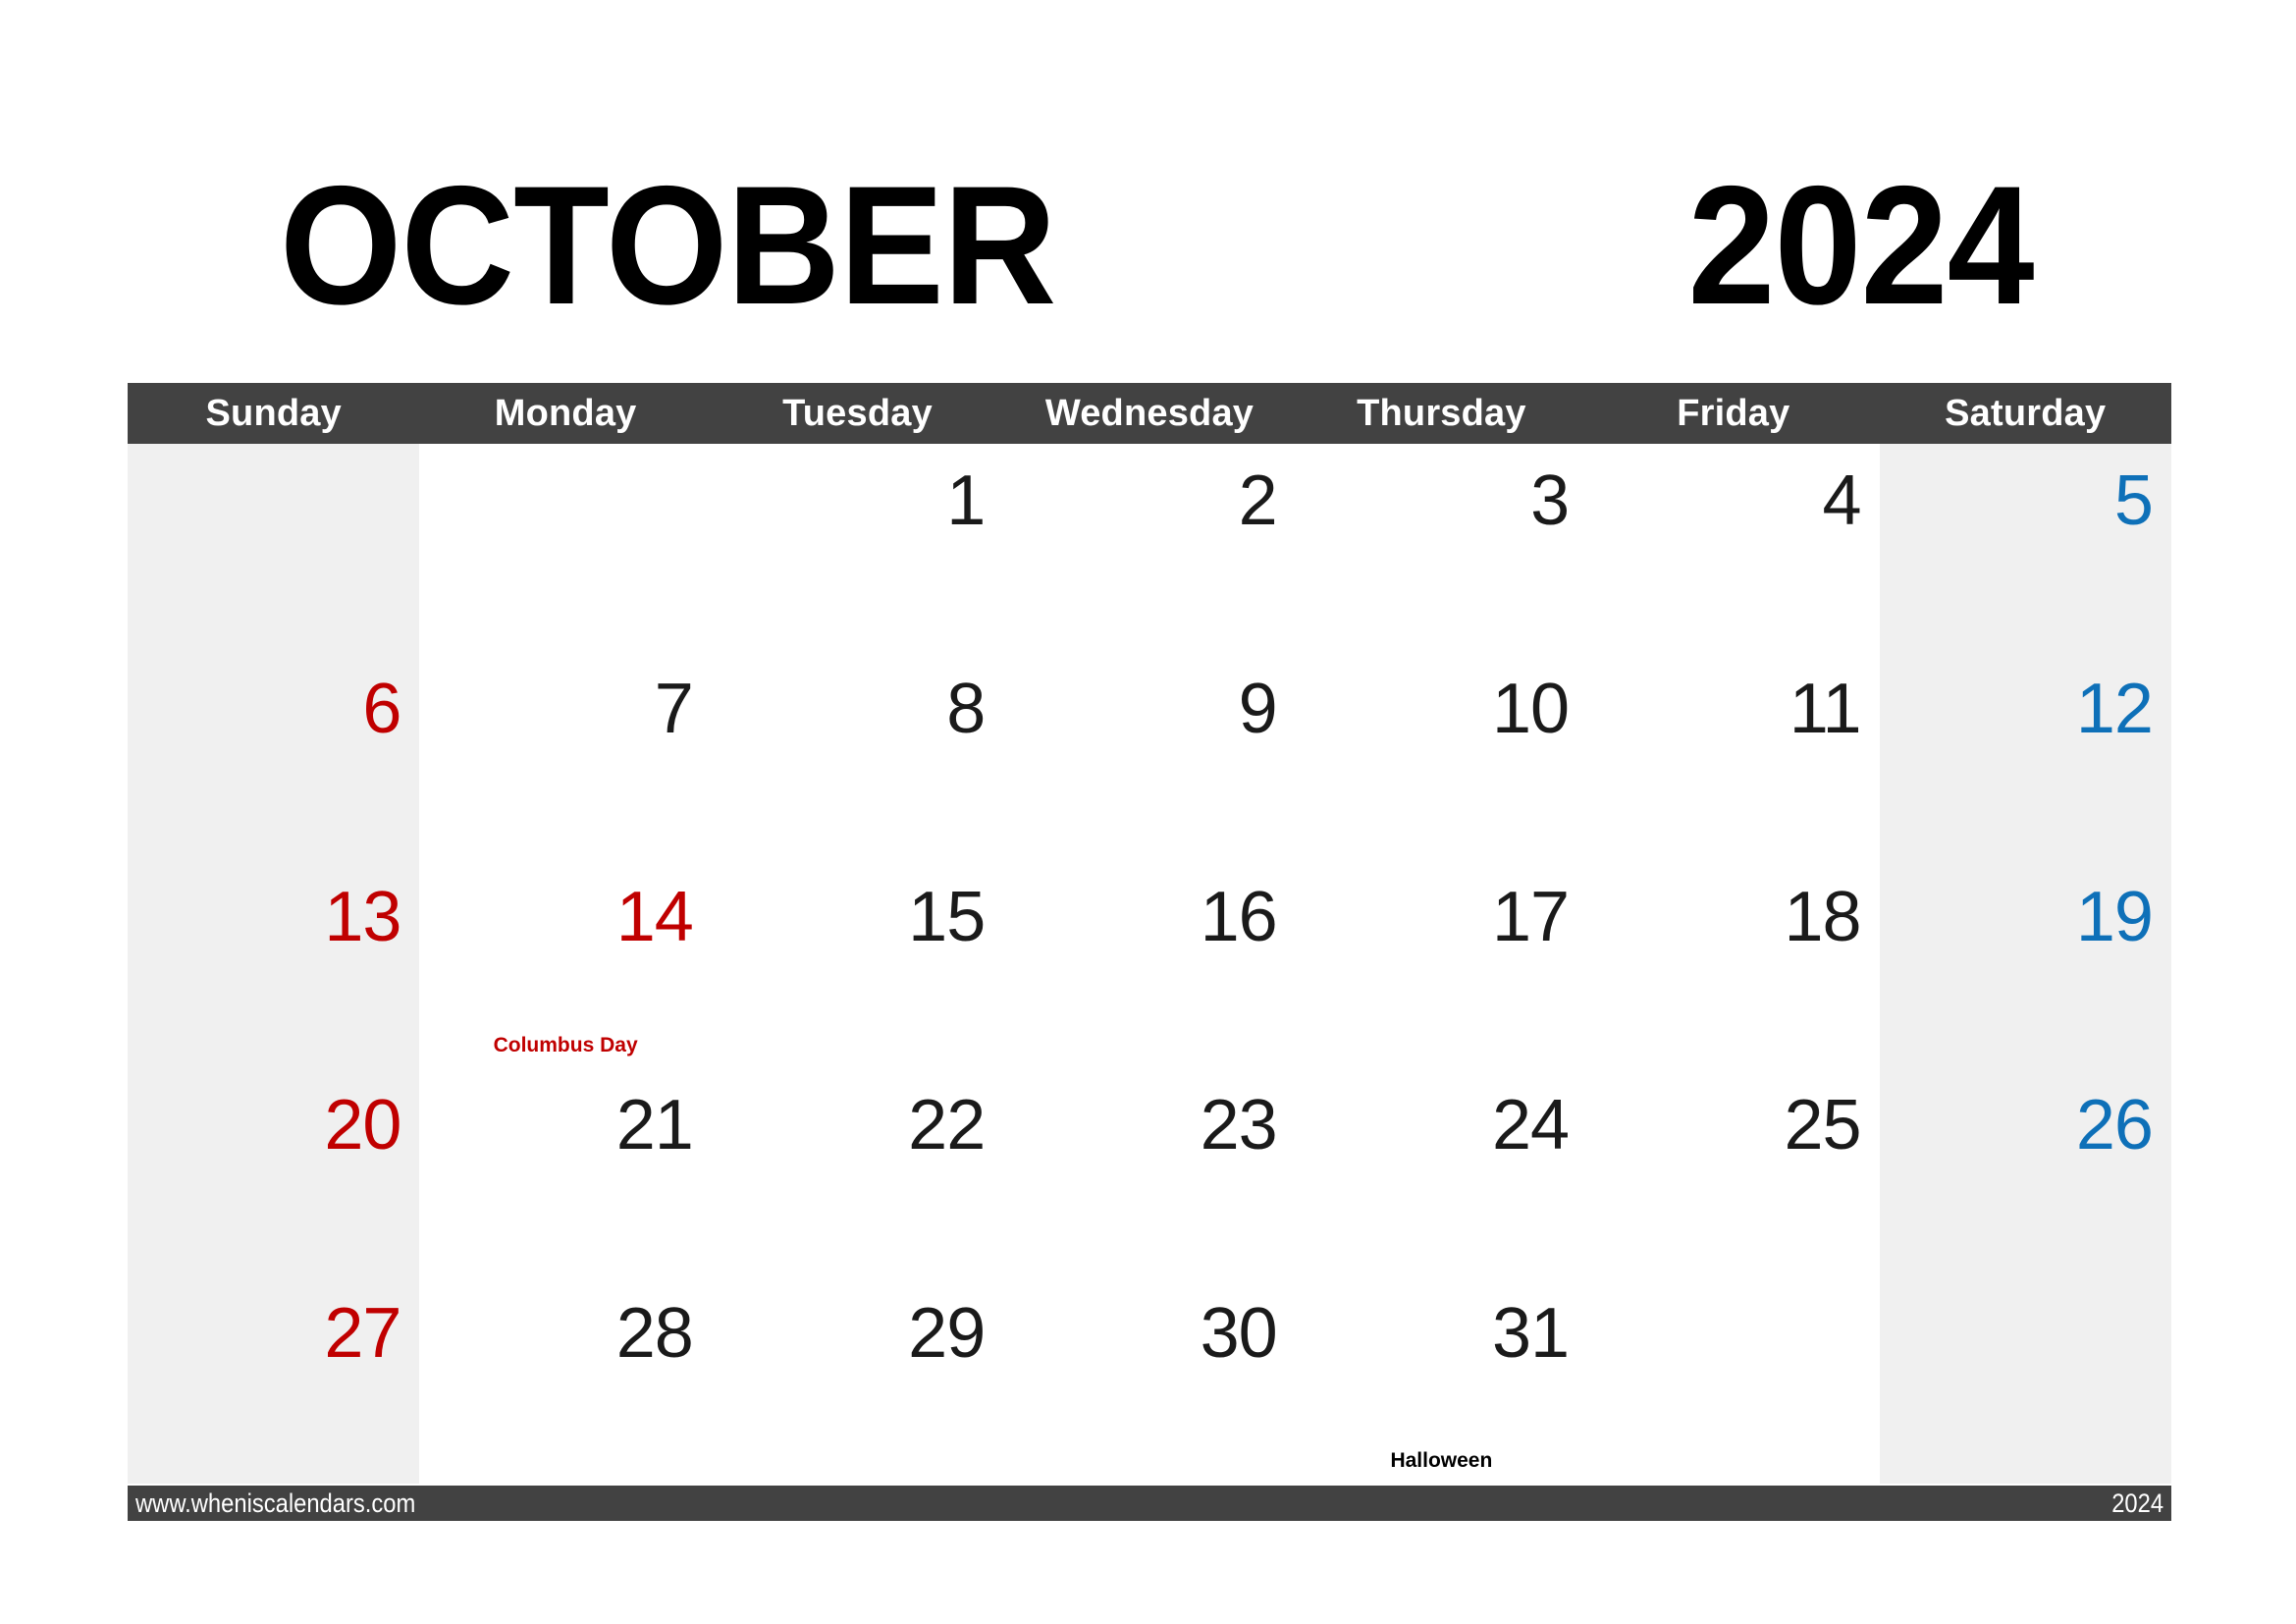 Image resolution: width=2296 pixels, height=1624 pixels. Describe the element at coordinates (274, 1172) in the screenshot. I see `day-cell: 20` at that location.